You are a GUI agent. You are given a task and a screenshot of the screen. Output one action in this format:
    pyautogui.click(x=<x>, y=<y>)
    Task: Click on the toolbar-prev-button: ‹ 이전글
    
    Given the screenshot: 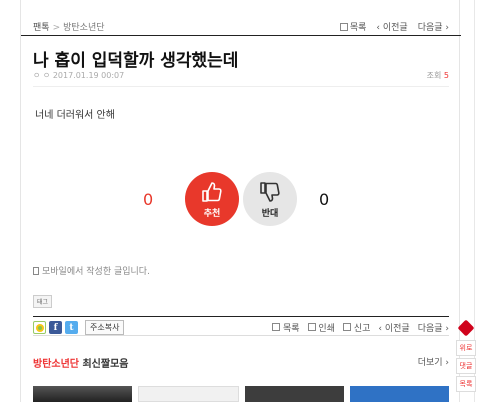 What is the action you would take?
    pyautogui.click(x=393, y=327)
    